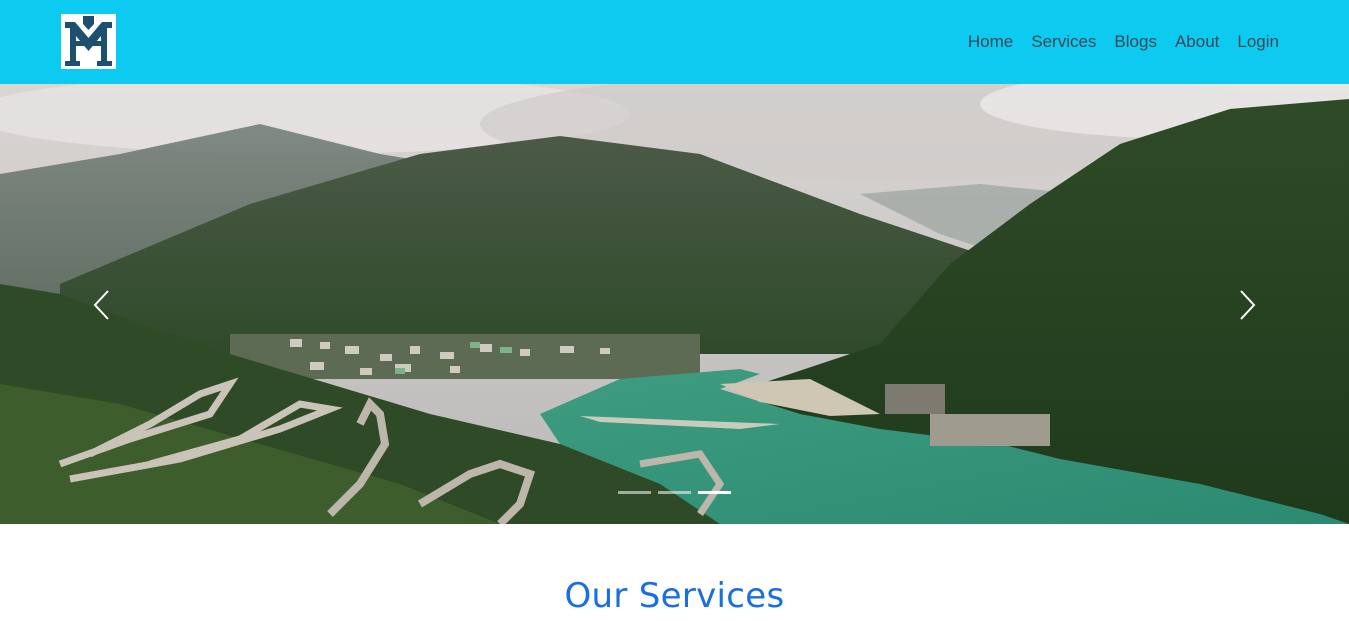  I want to click on mh-monogram-logo, so click(88, 41).